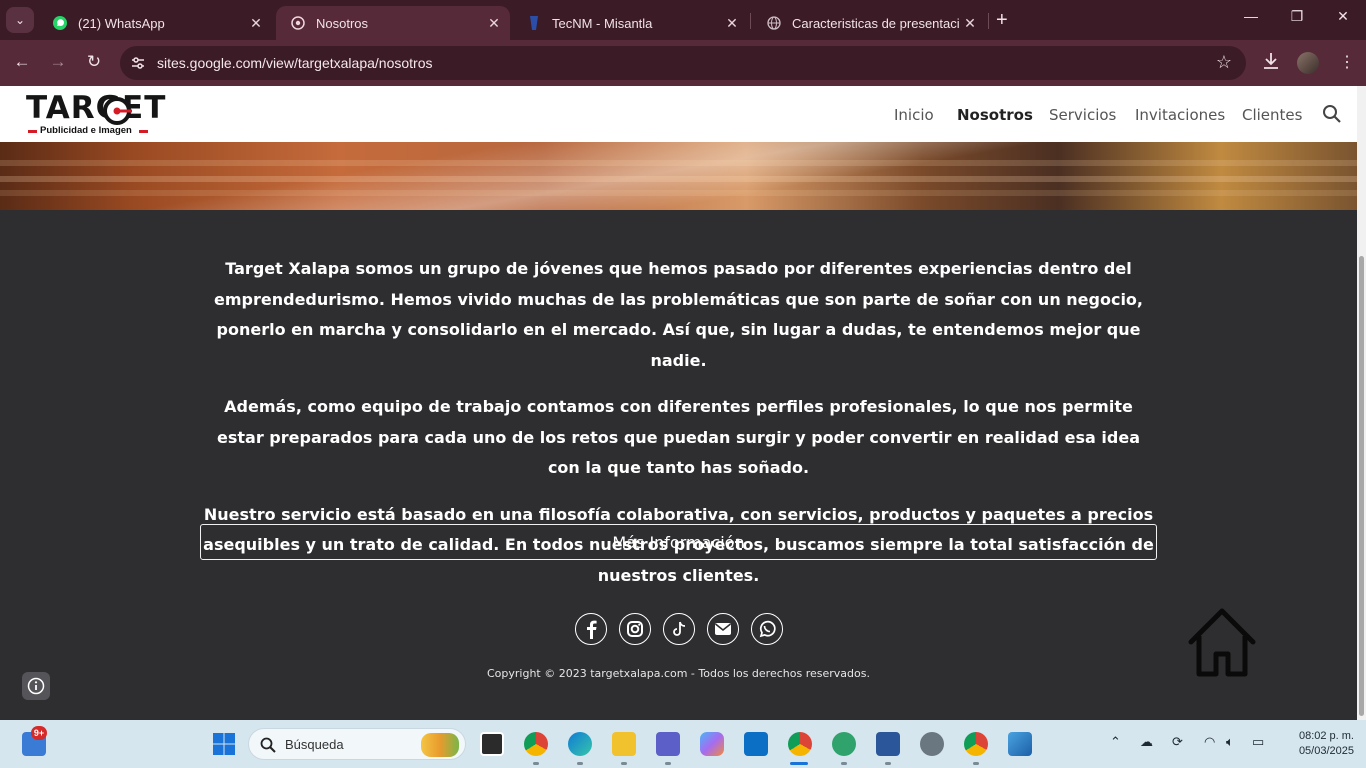 The height and width of the screenshot is (768, 1366). Describe the element at coordinates (94, 62) in the screenshot. I see `reload-button: ↻` at that location.